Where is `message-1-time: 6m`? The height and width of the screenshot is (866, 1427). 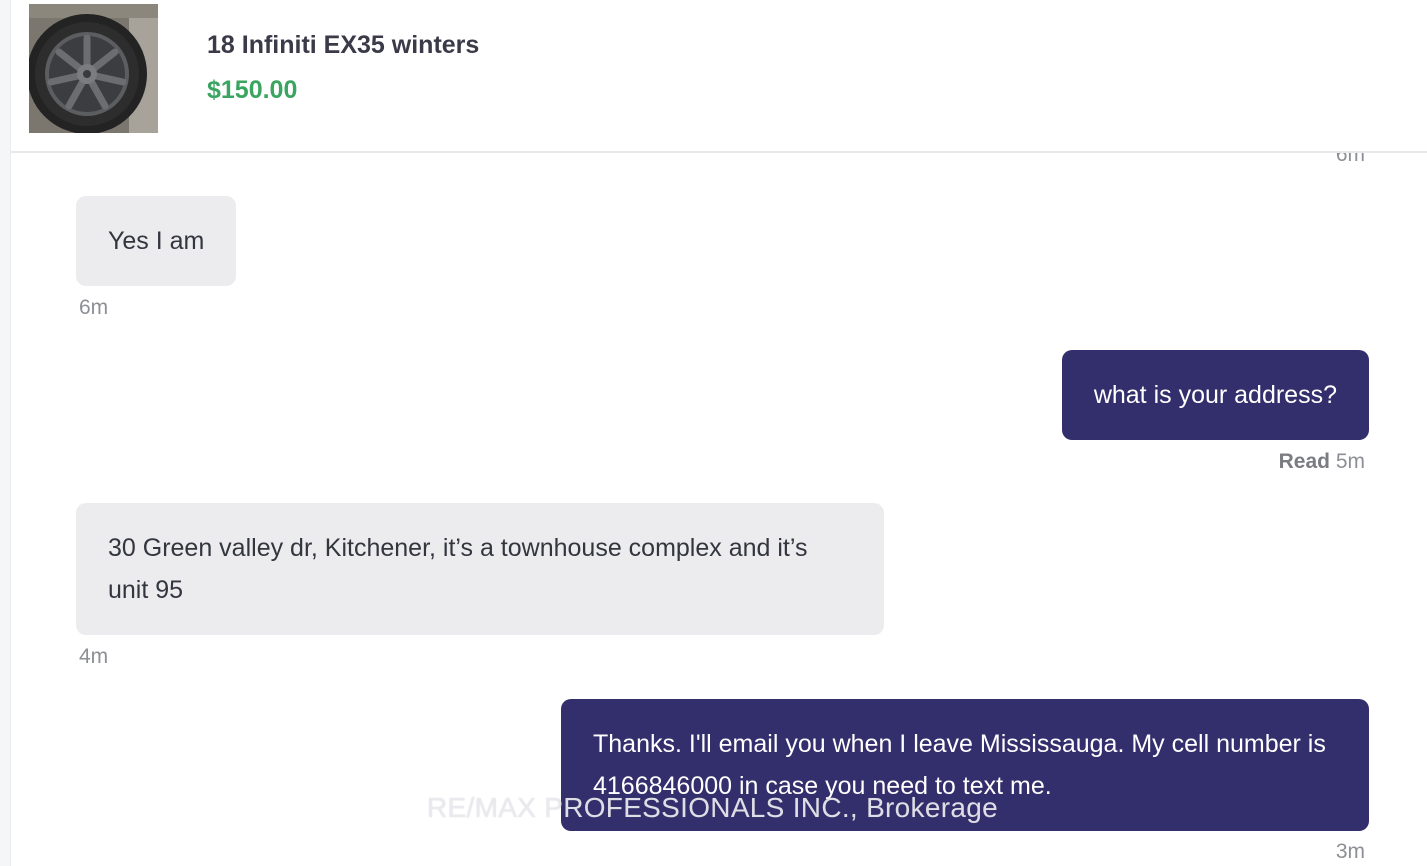 message-1-time: 6m is located at coordinates (94, 307).